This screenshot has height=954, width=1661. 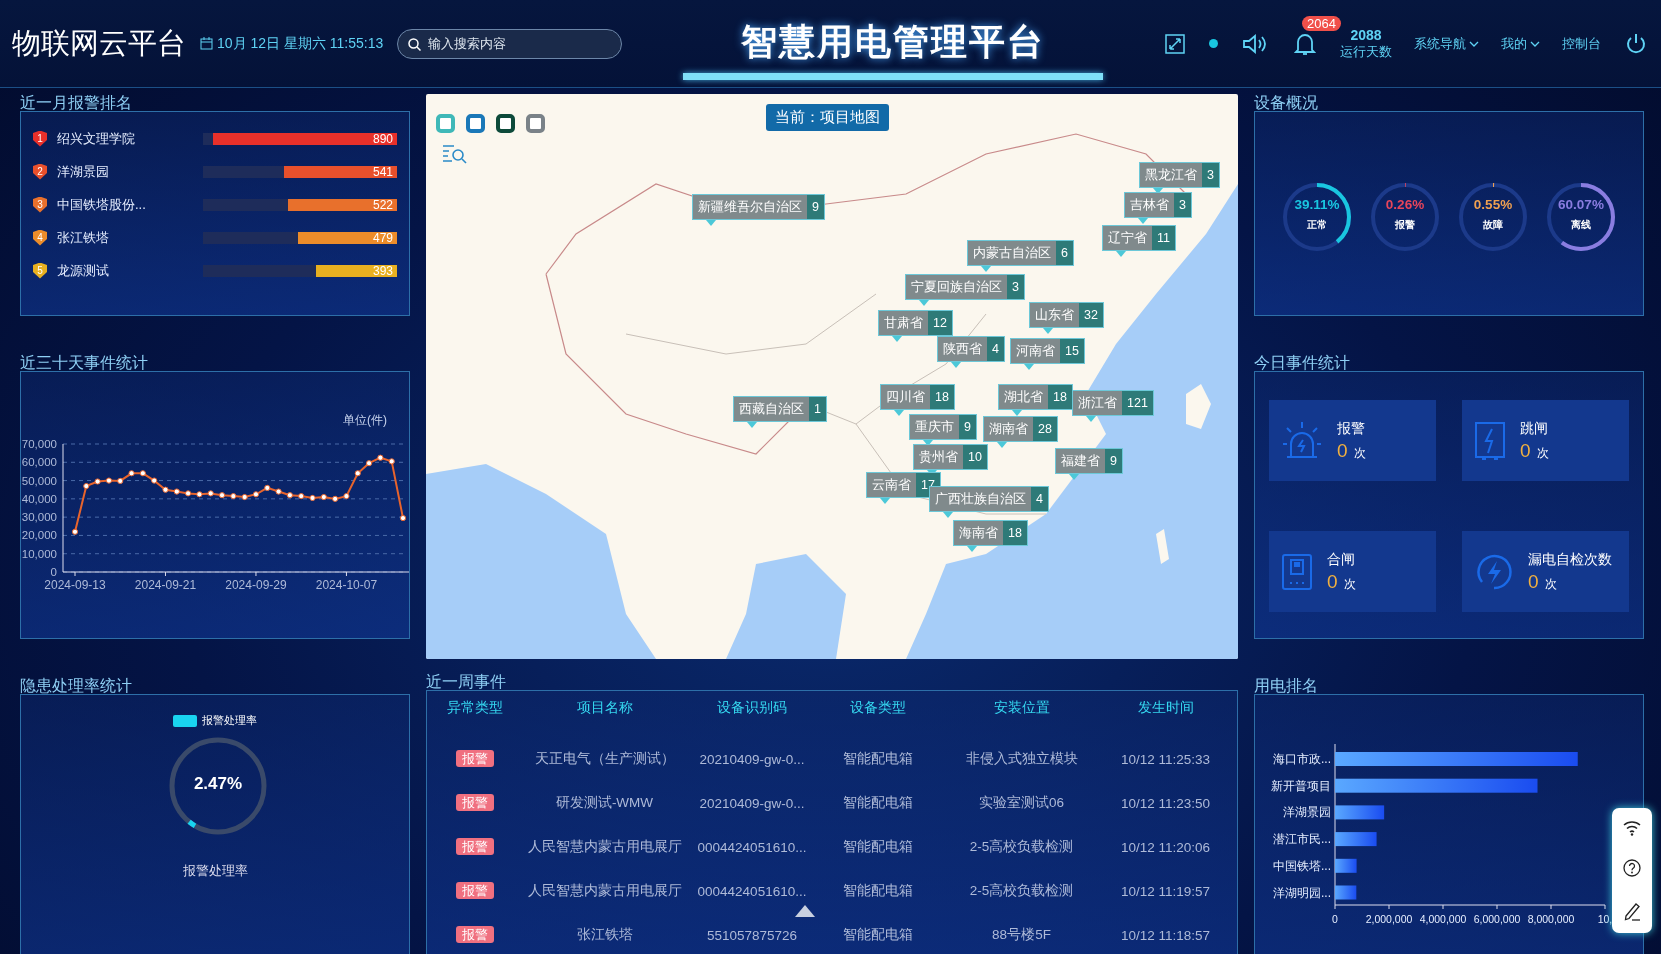 What do you see at coordinates (99, 43) in the screenshot?
I see `app-title: 物联网云平台` at bounding box center [99, 43].